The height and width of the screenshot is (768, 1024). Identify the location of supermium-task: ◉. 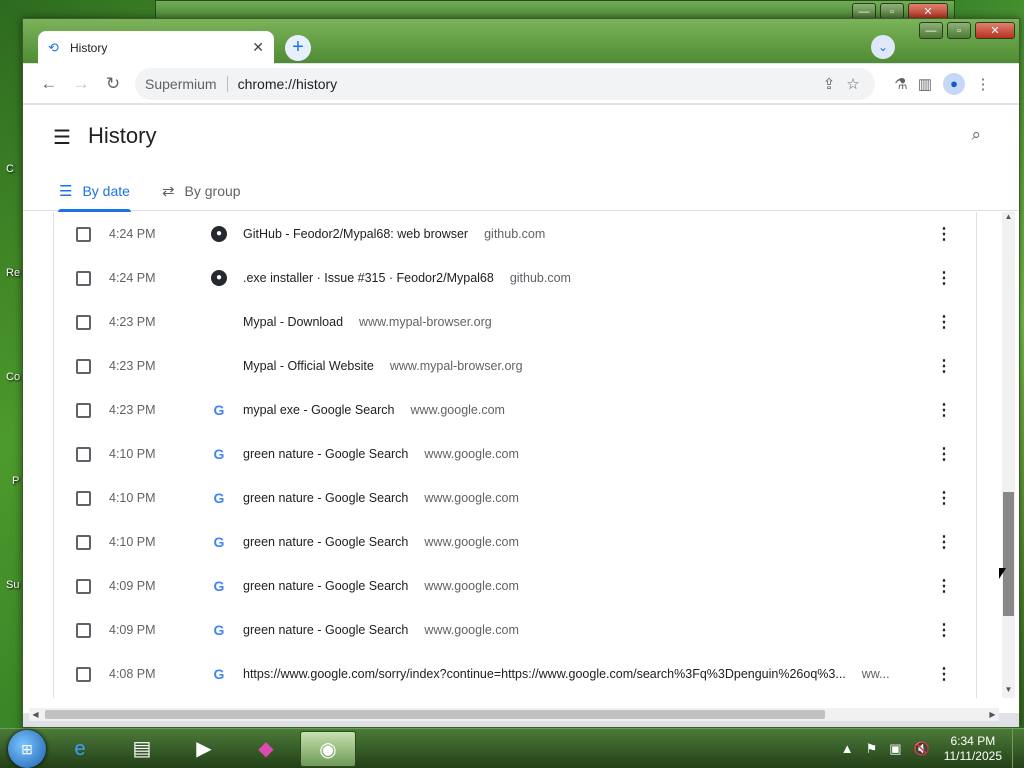
(328, 748).